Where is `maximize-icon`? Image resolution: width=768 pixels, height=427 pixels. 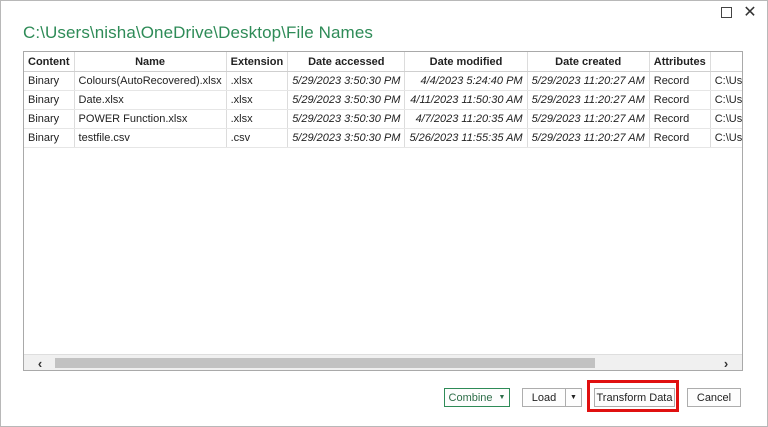 maximize-icon is located at coordinates (726, 12).